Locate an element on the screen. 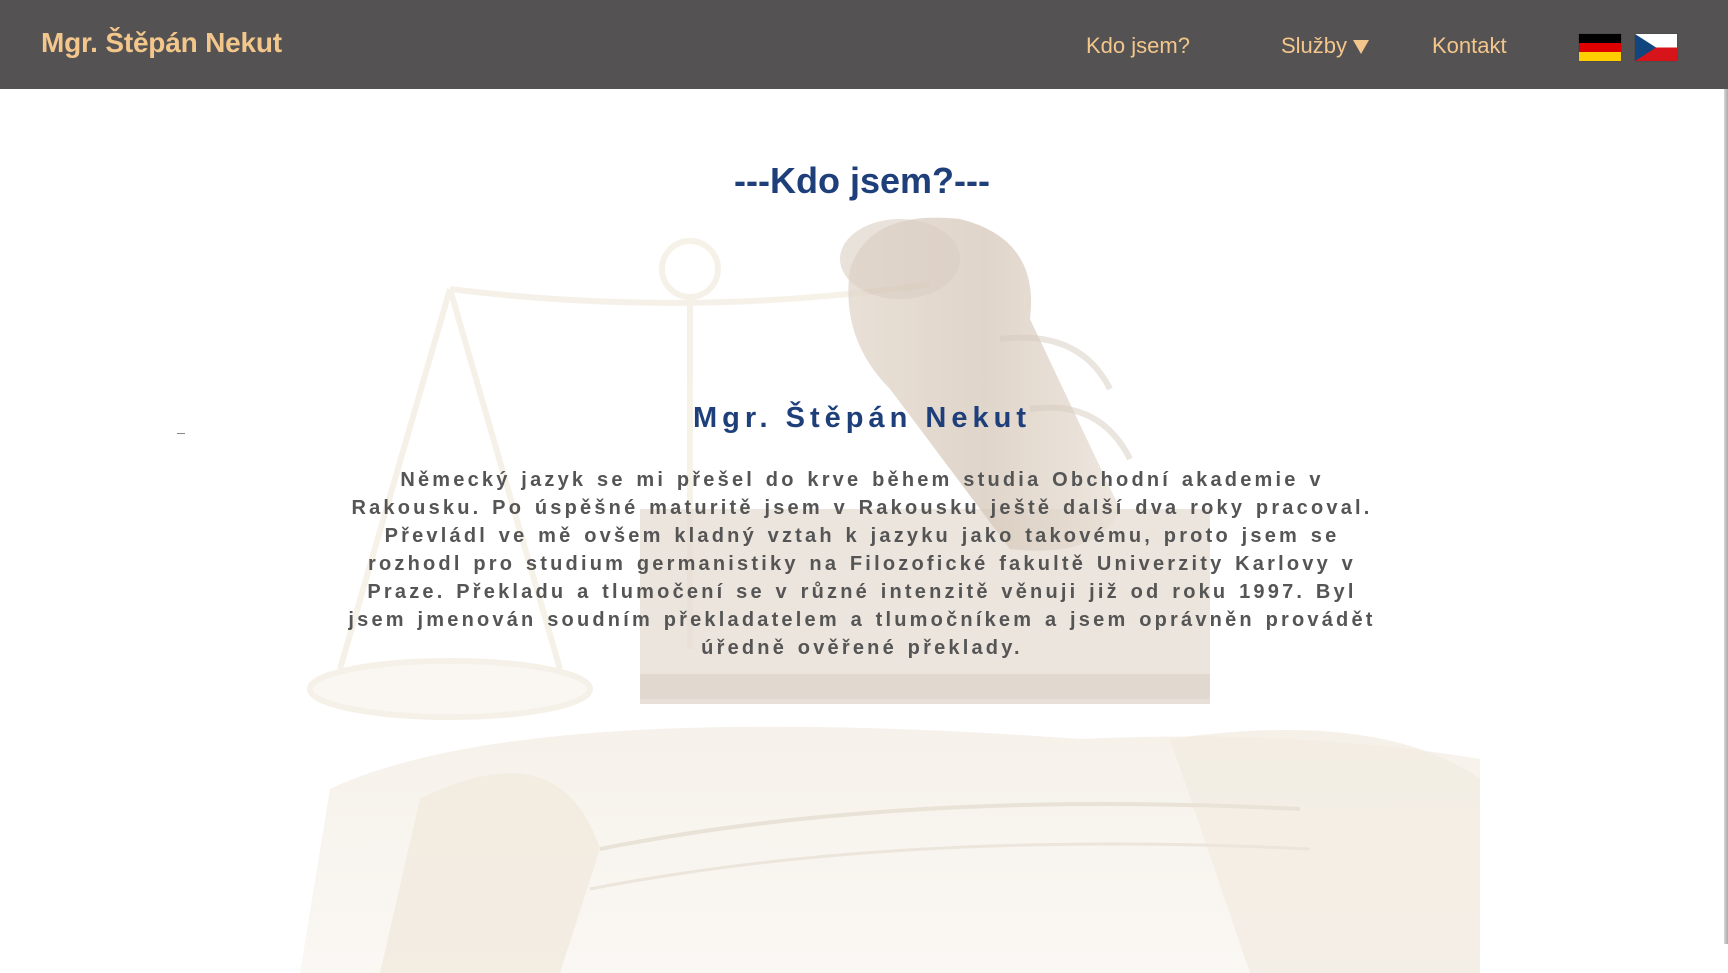 The height and width of the screenshot is (973, 1728). german-flag-icon is located at coordinates (1600, 47).